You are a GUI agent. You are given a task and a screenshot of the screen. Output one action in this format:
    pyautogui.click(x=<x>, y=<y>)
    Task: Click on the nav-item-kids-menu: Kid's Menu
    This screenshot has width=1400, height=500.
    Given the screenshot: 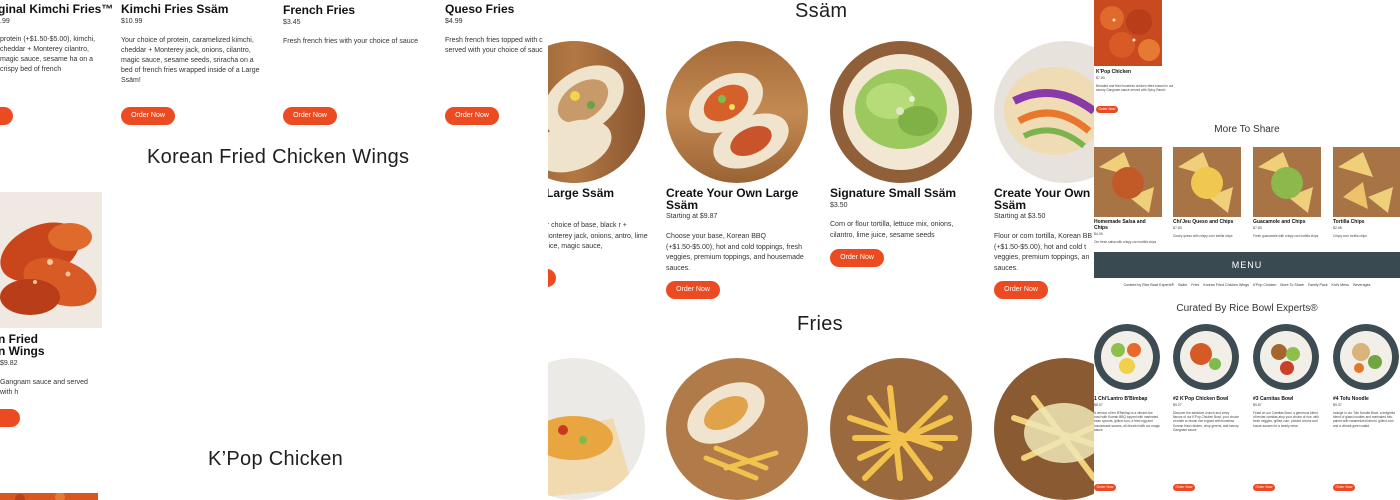 What is the action you would take?
    pyautogui.click(x=1341, y=285)
    